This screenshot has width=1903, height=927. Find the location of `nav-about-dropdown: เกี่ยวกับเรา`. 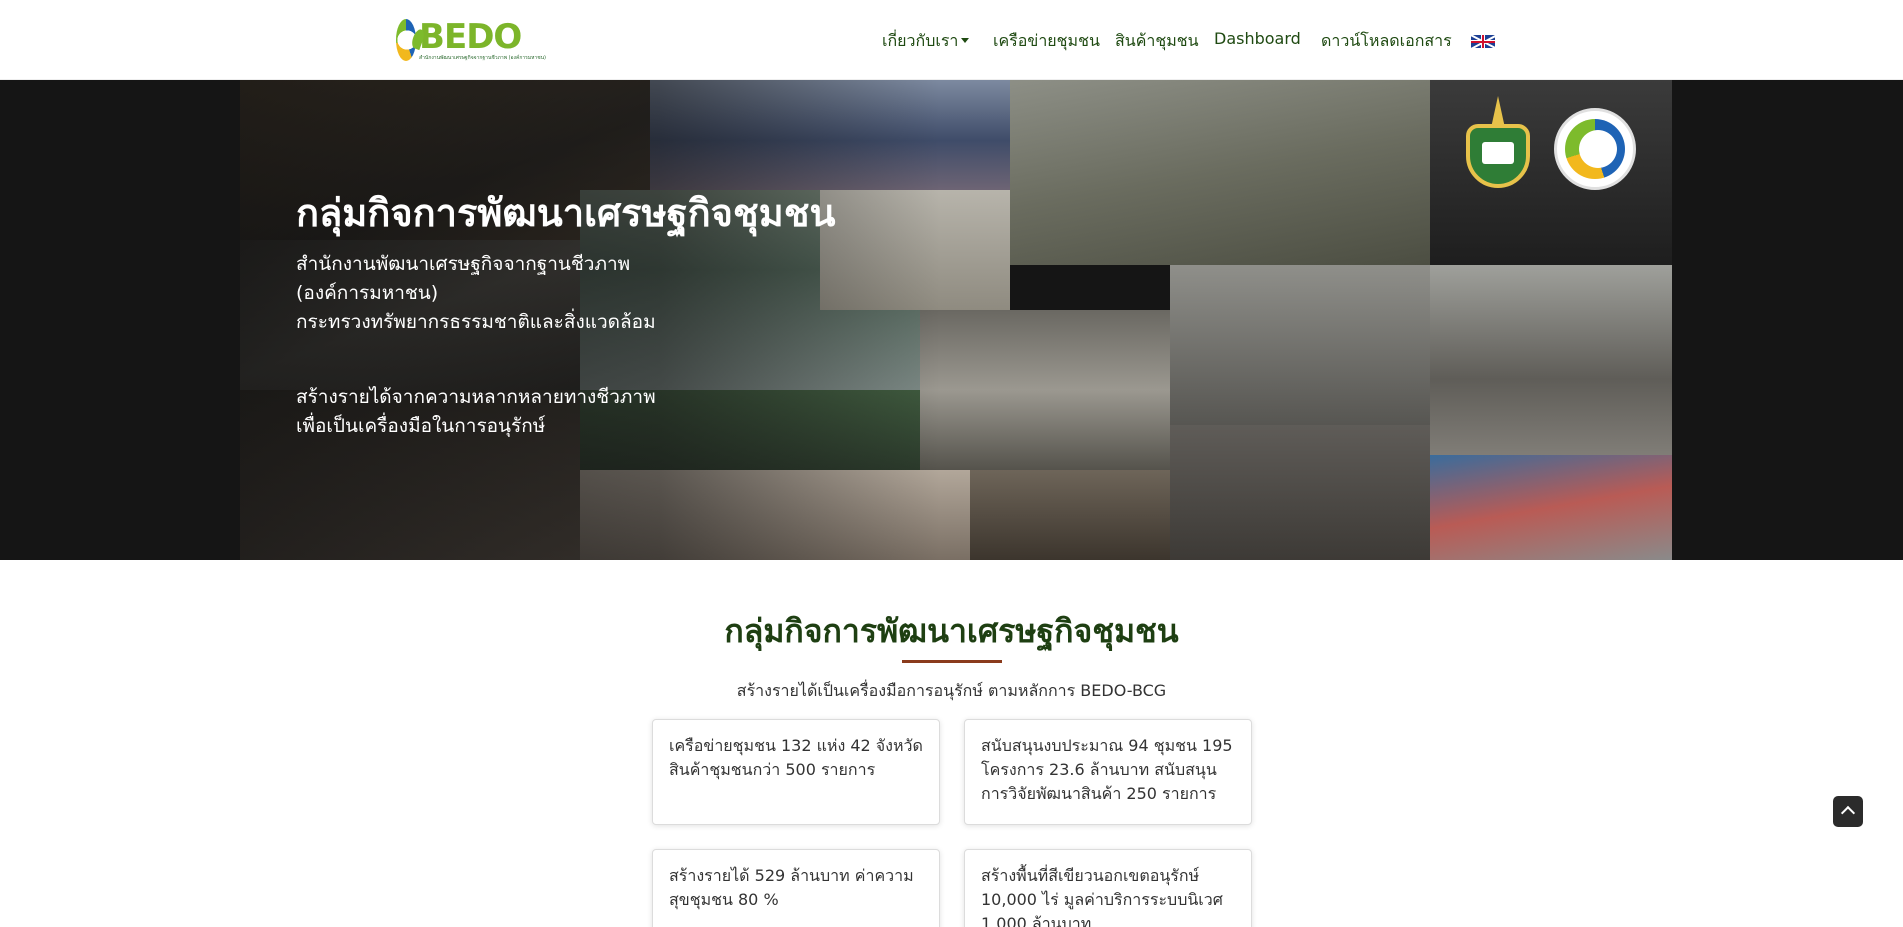

nav-about-dropdown: เกี่ยวกับเรา is located at coordinates (926, 41).